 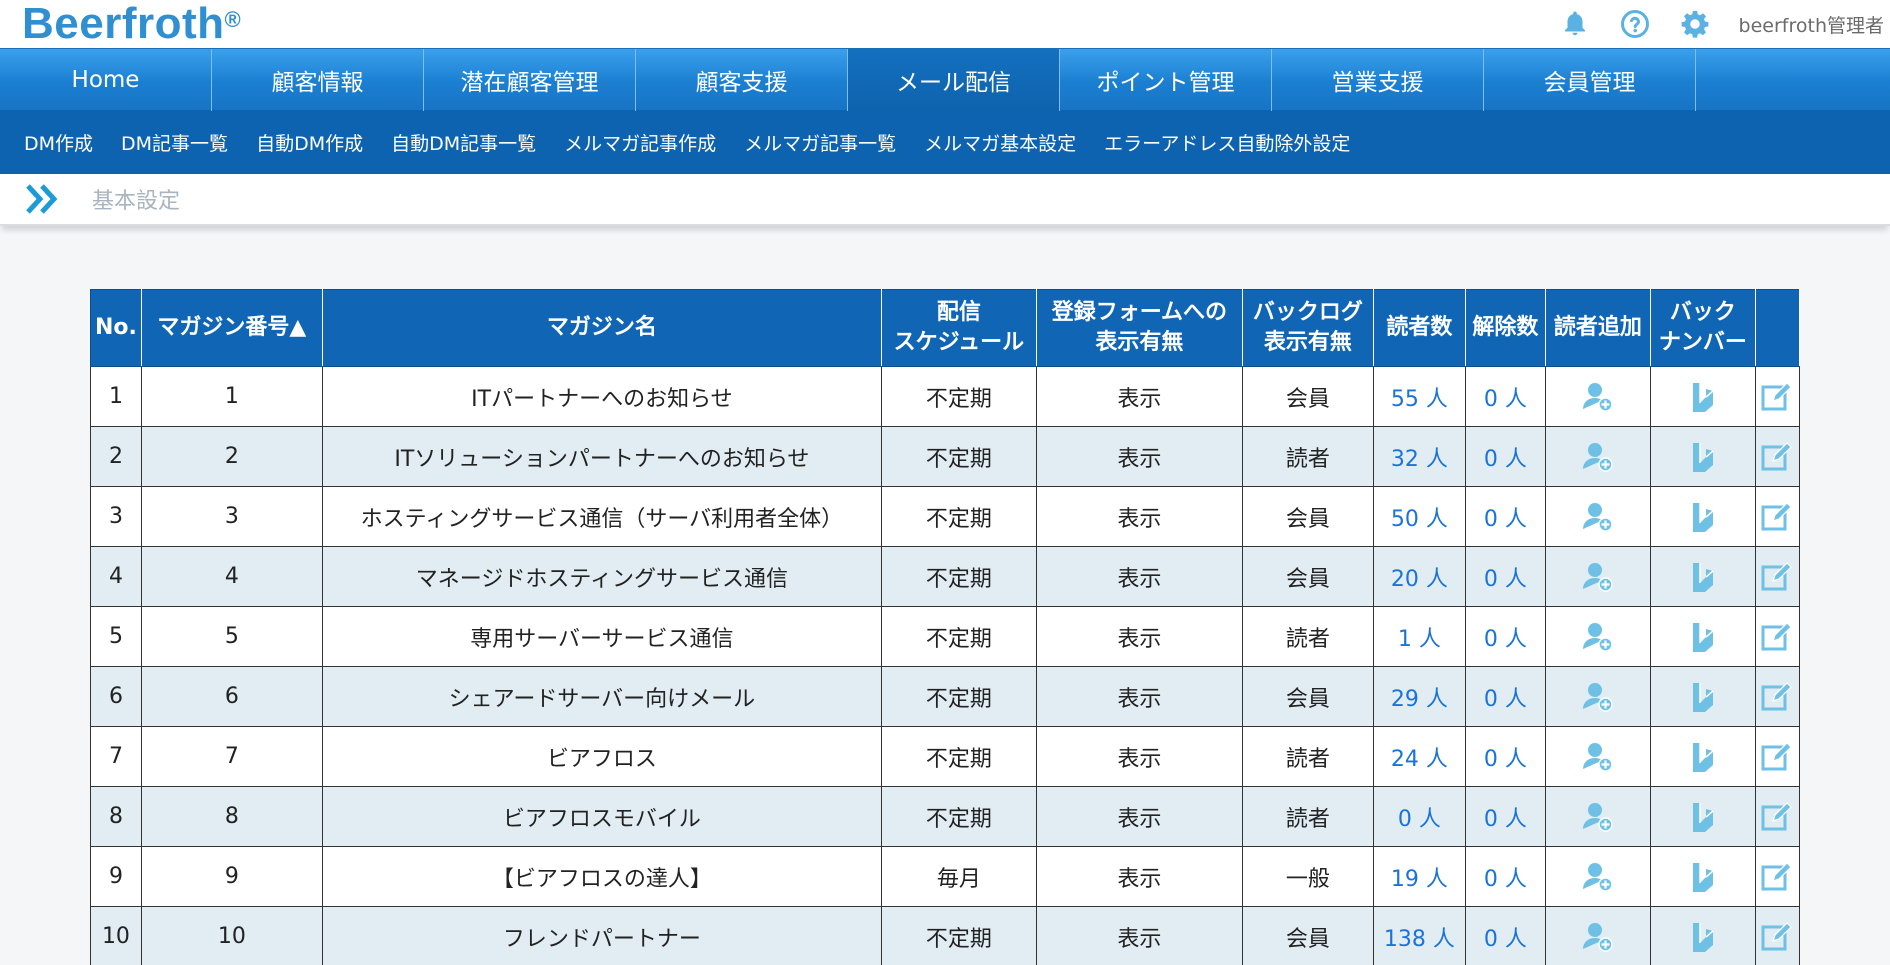 I want to click on cell-magazine-name: フレンドパートナー, so click(x=601, y=935).